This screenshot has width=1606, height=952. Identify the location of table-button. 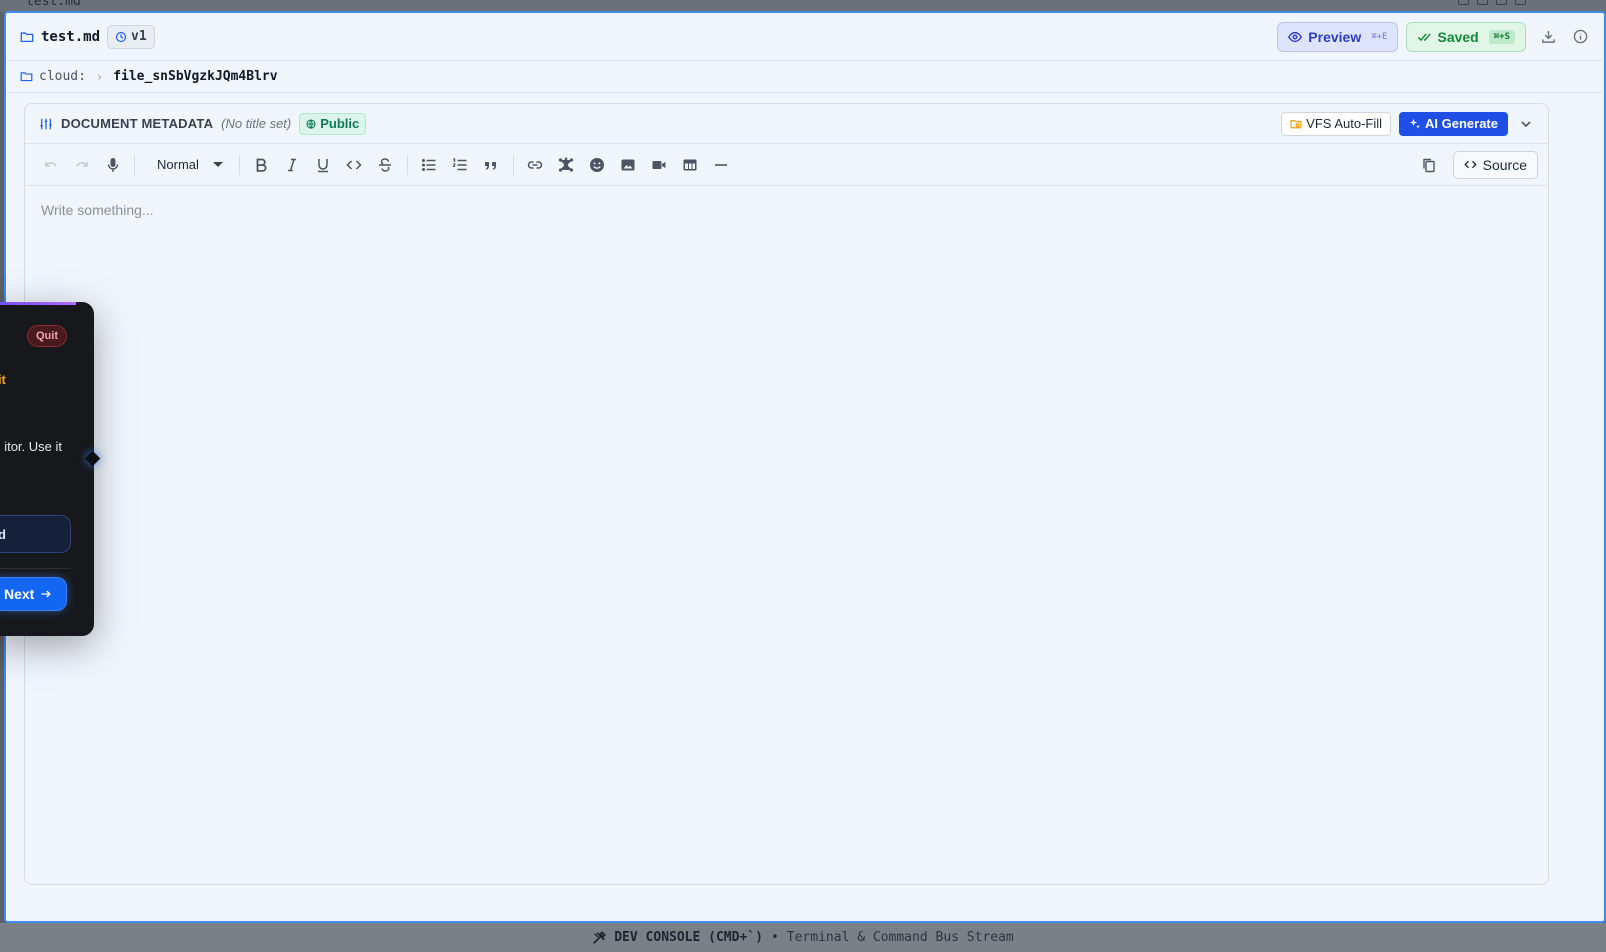
(690, 165).